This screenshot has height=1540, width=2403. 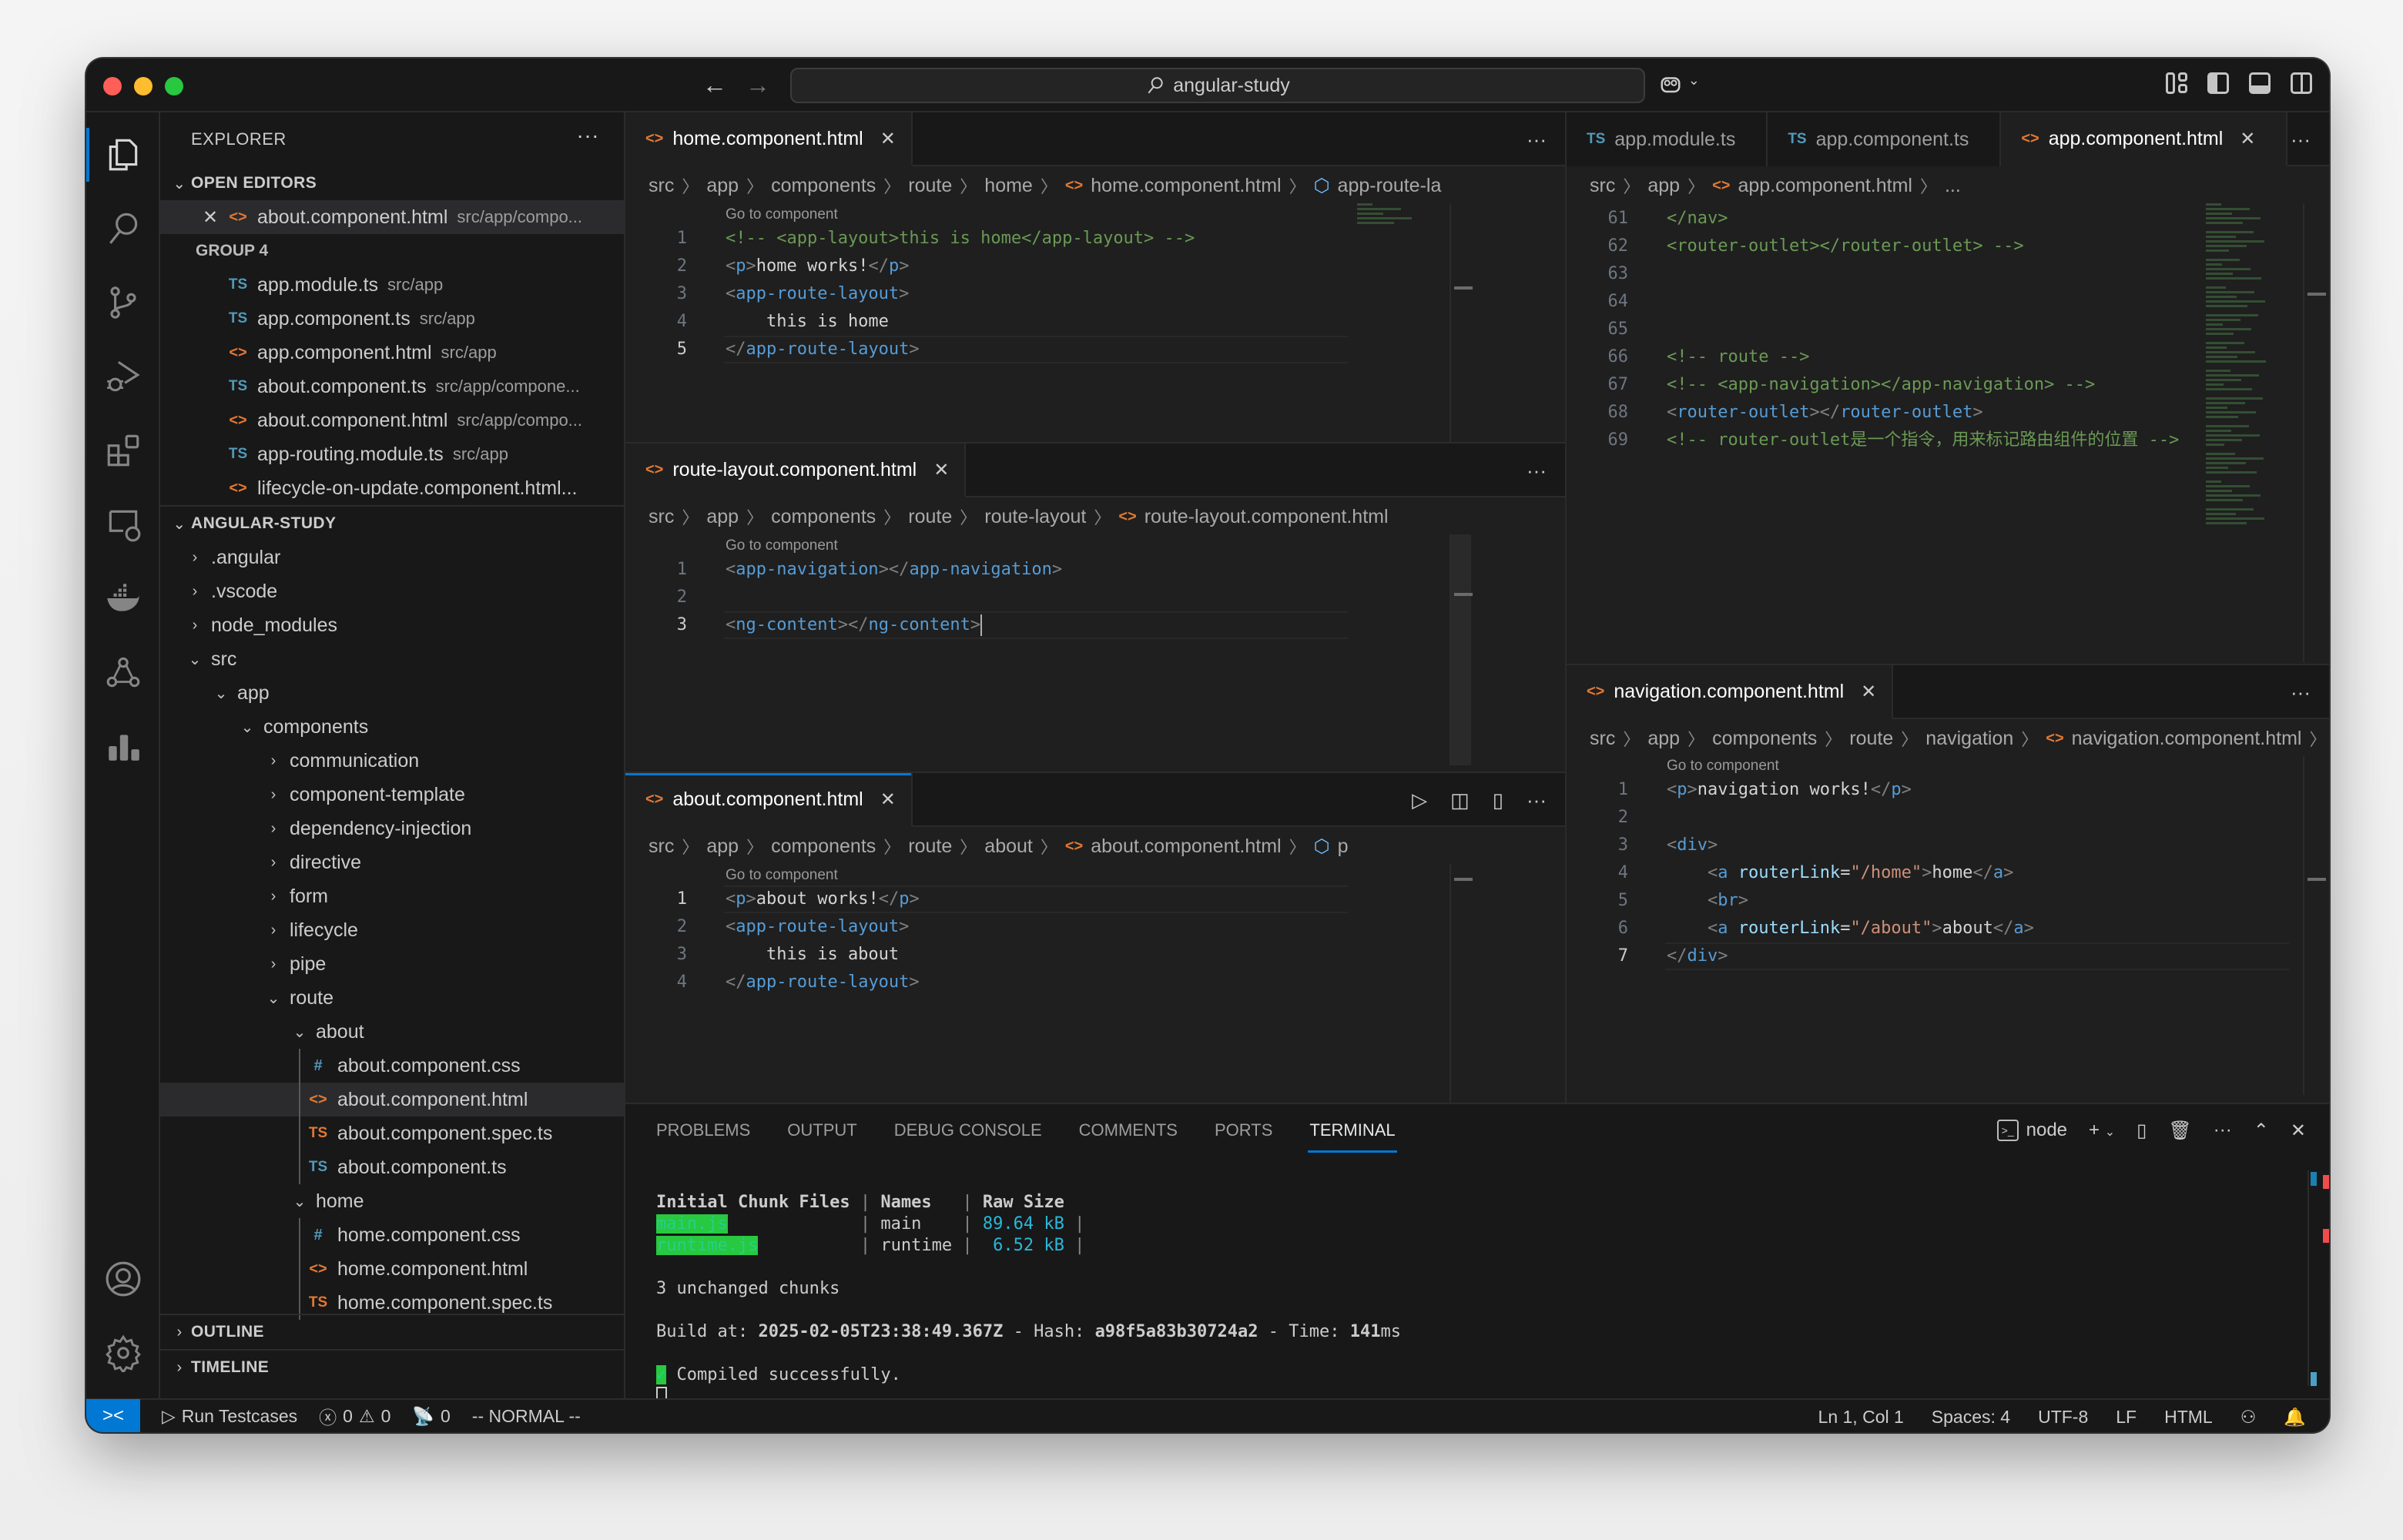 What do you see at coordinates (392, 1235) in the screenshot?
I see `tree-file: # home.component.css` at bounding box center [392, 1235].